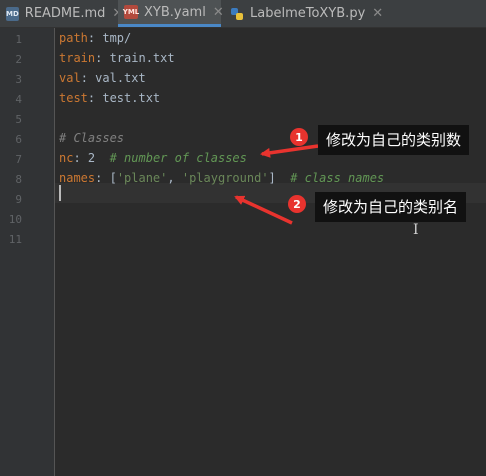  What do you see at coordinates (394, 140) in the screenshot?
I see `annotation-callout-1: 修改为自己的类别数` at bounding box center [394, 140].